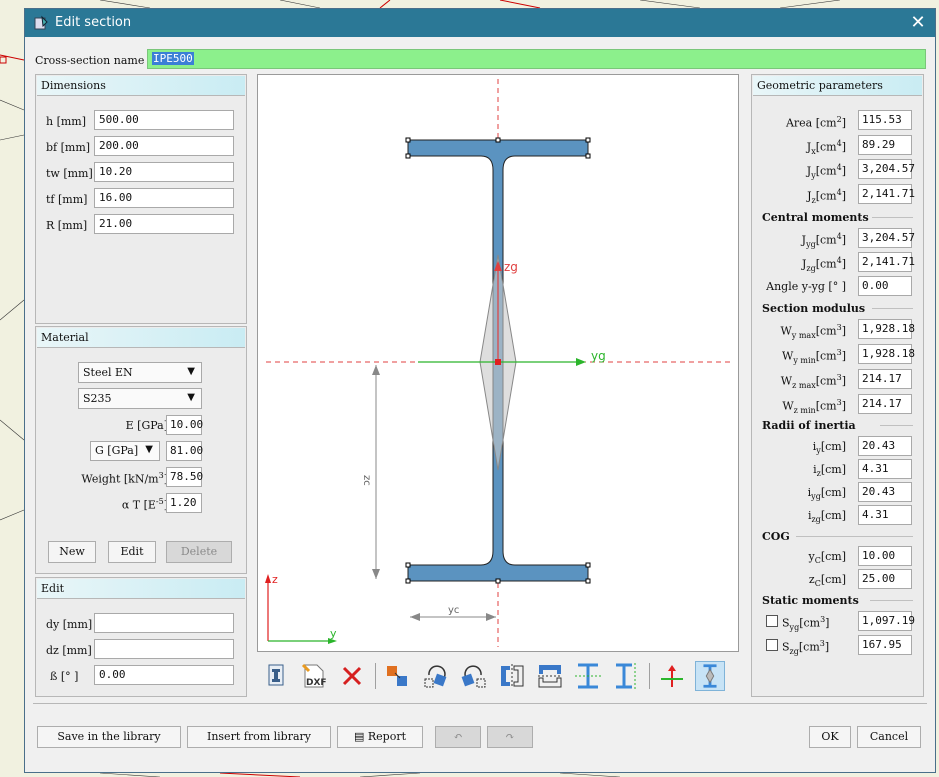 Image resolution: width=939 pixels, height=777 pixels. Describe the element at coordinates (886, 169) in the screenshot. I see `jy-value: 3,204.57` at that location.